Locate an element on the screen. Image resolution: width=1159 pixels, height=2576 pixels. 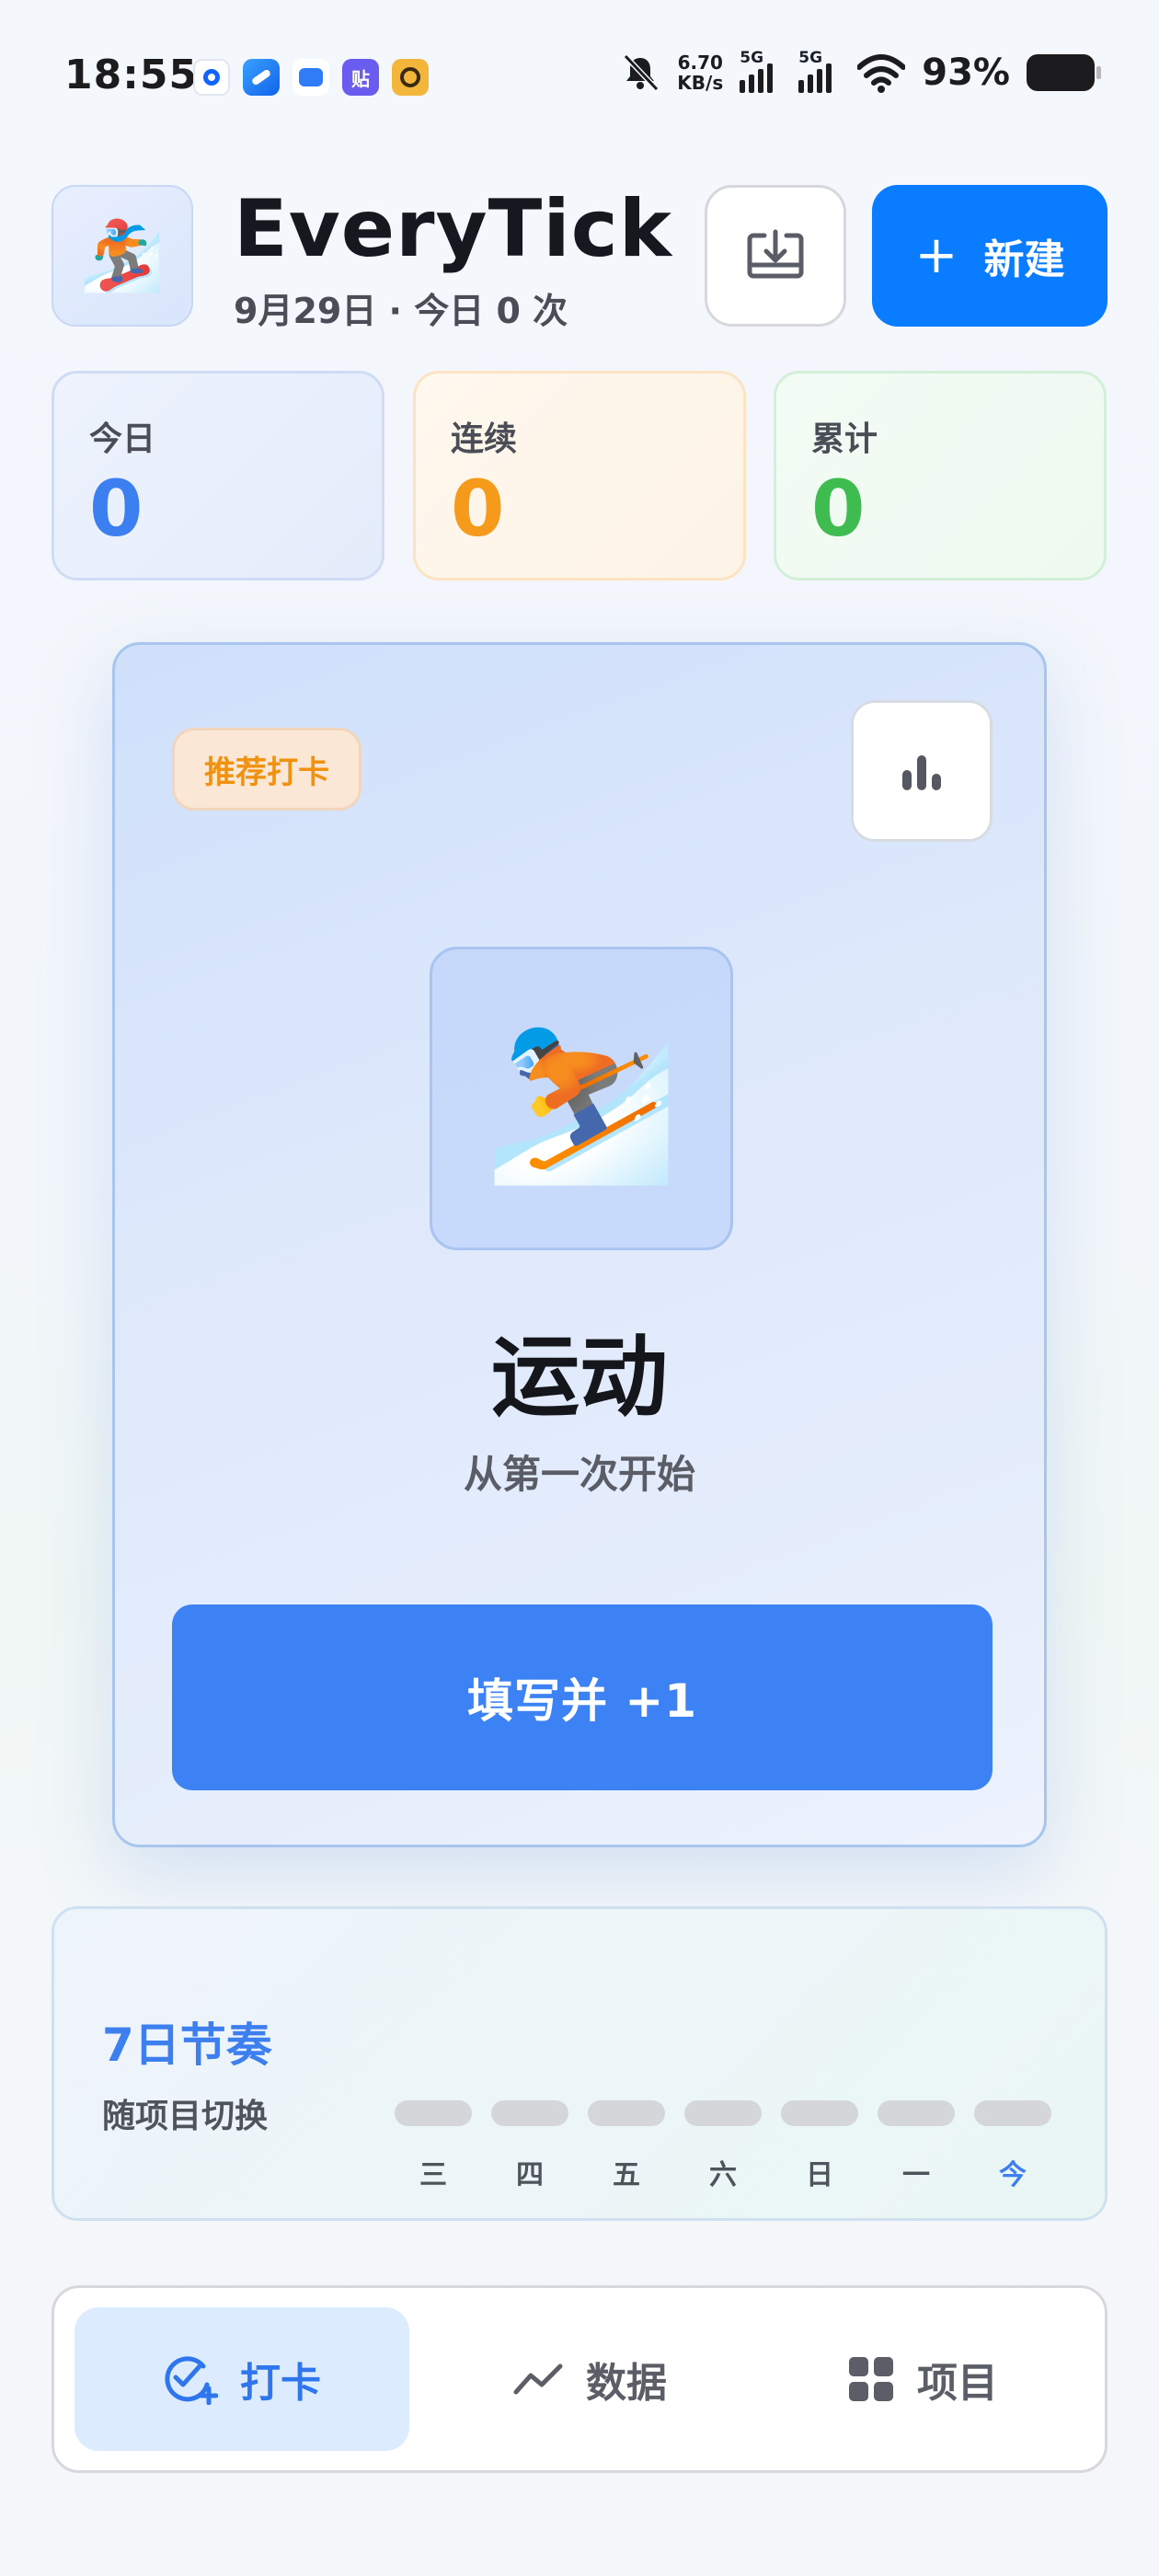
day-item: 三 is located at coordinates (433, 2146).